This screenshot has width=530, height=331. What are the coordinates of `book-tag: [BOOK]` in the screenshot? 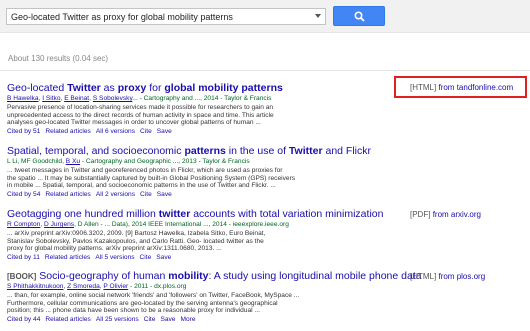 It's located at (22, 276).